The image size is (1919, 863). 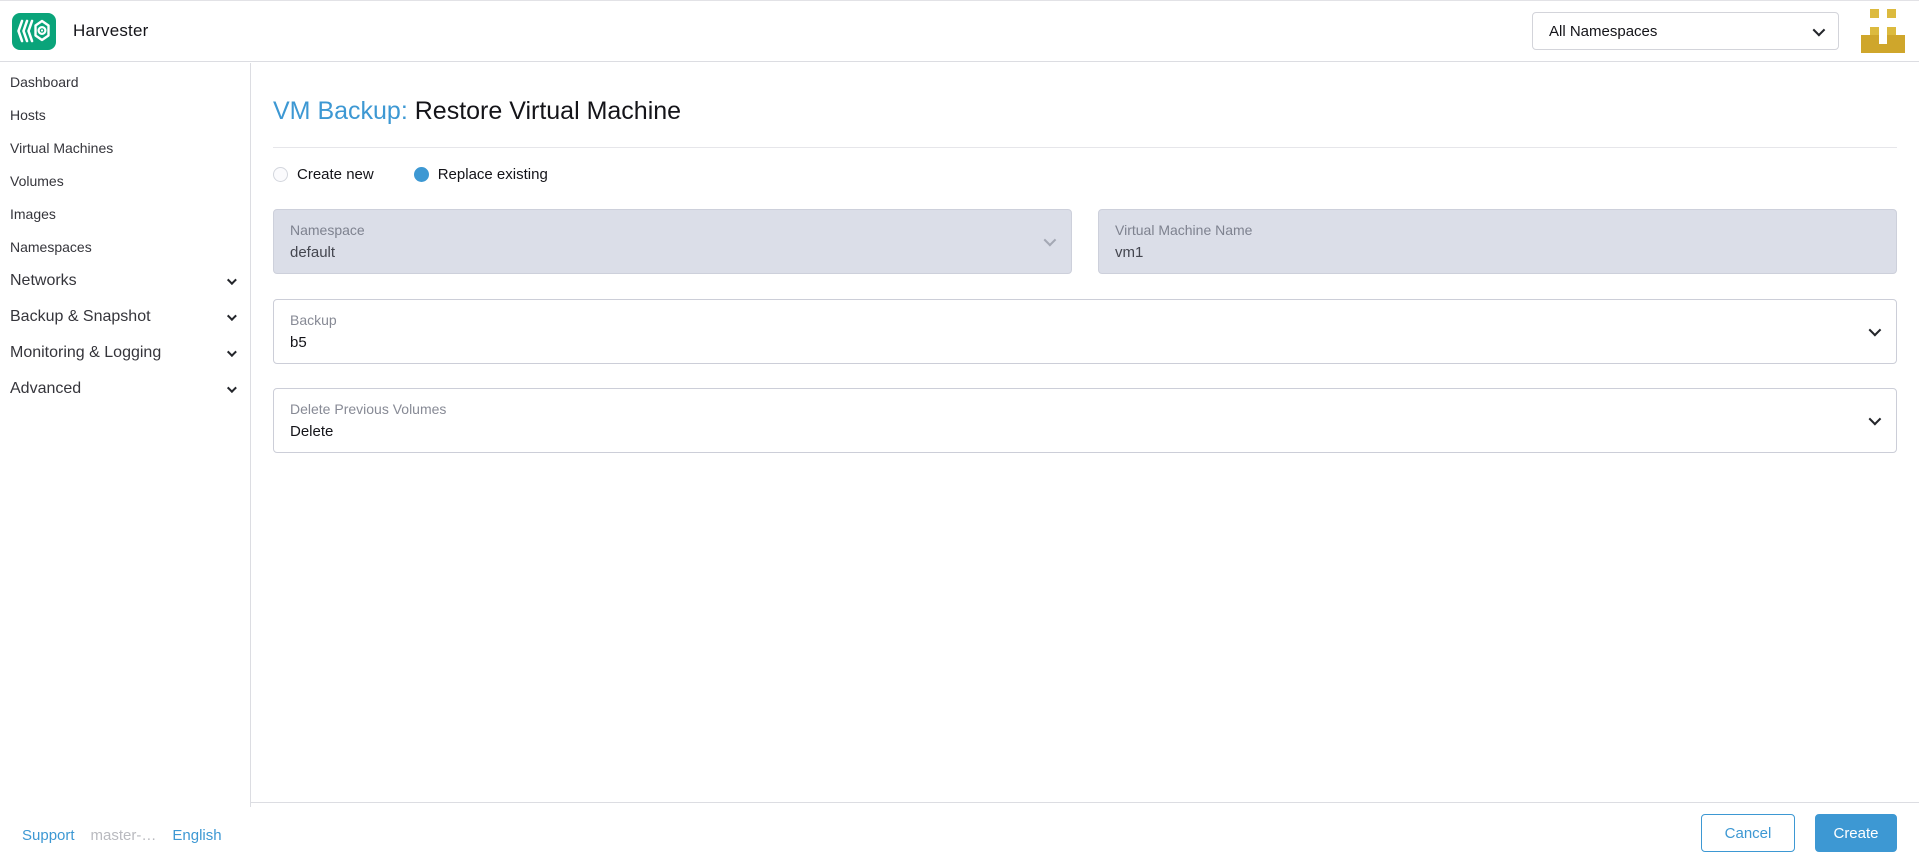 What do you see at coordinates (672, 241) in the screenshot?
I see `namespace-select: Namespace default` at bounding box center [672, 241].